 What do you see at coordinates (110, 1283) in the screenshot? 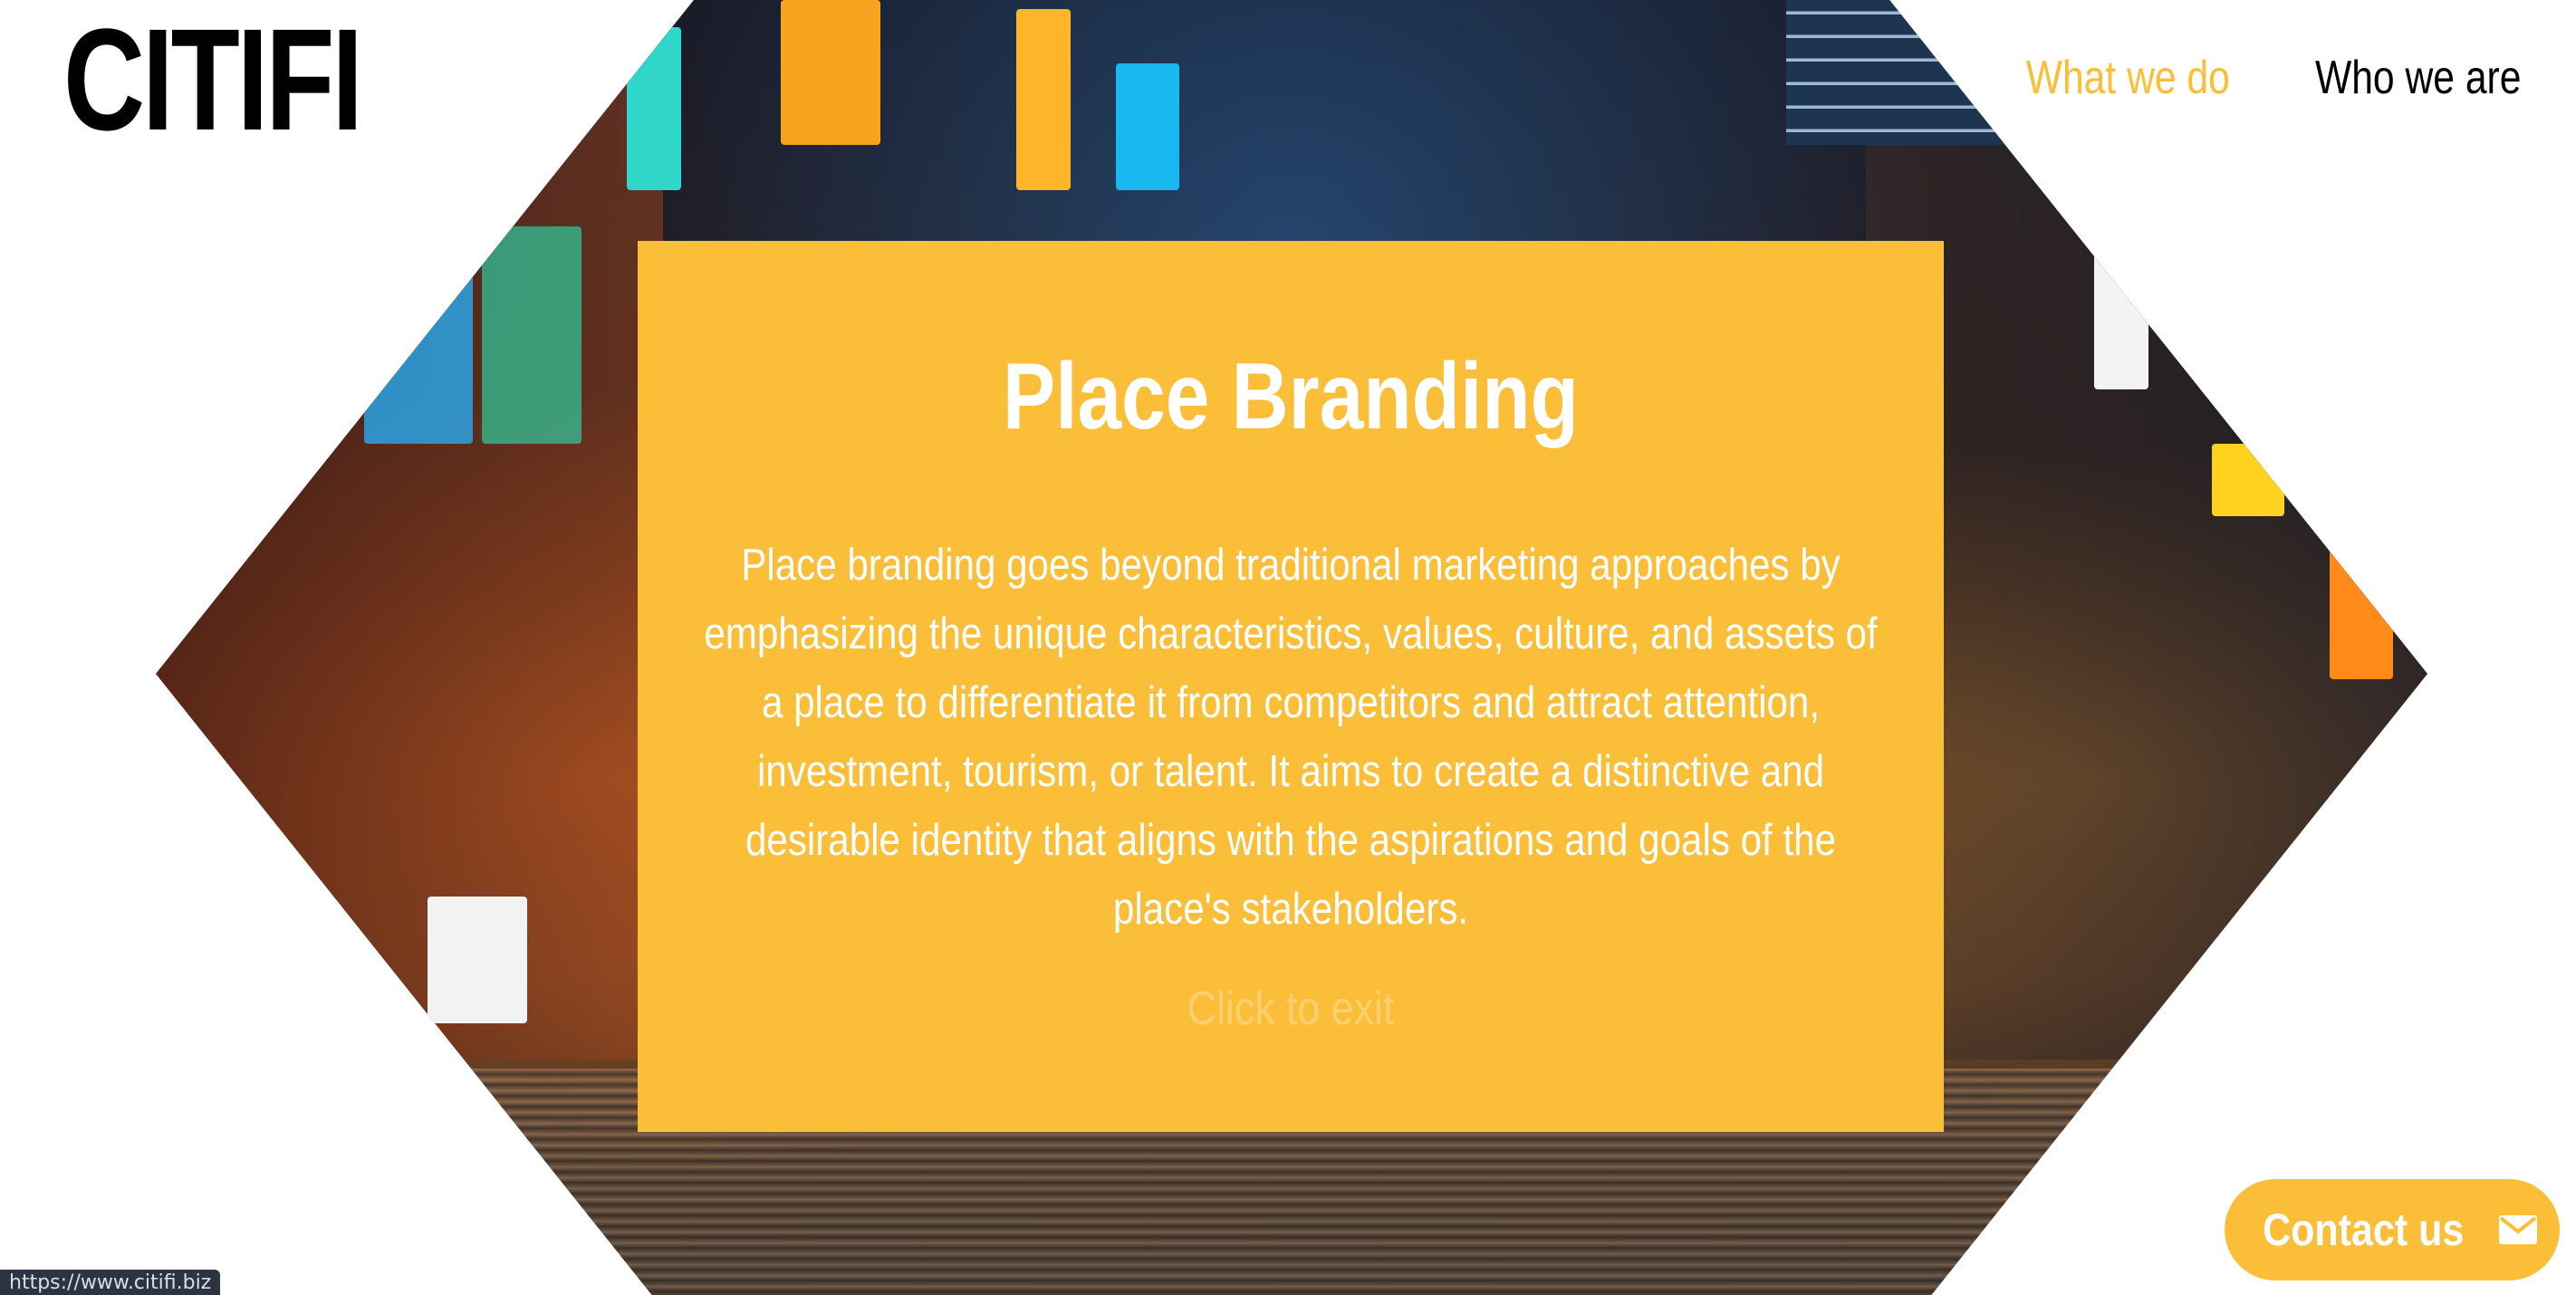
I see `status-bar-url: https://www.citifi.biz` at bounding box center [110, 1283].